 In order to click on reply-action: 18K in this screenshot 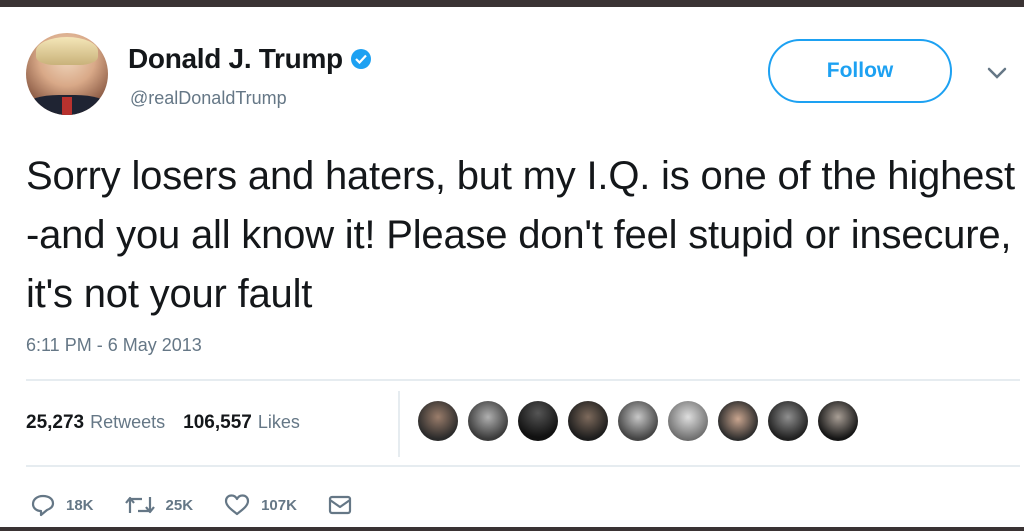, I will do `click(62, 505)`.